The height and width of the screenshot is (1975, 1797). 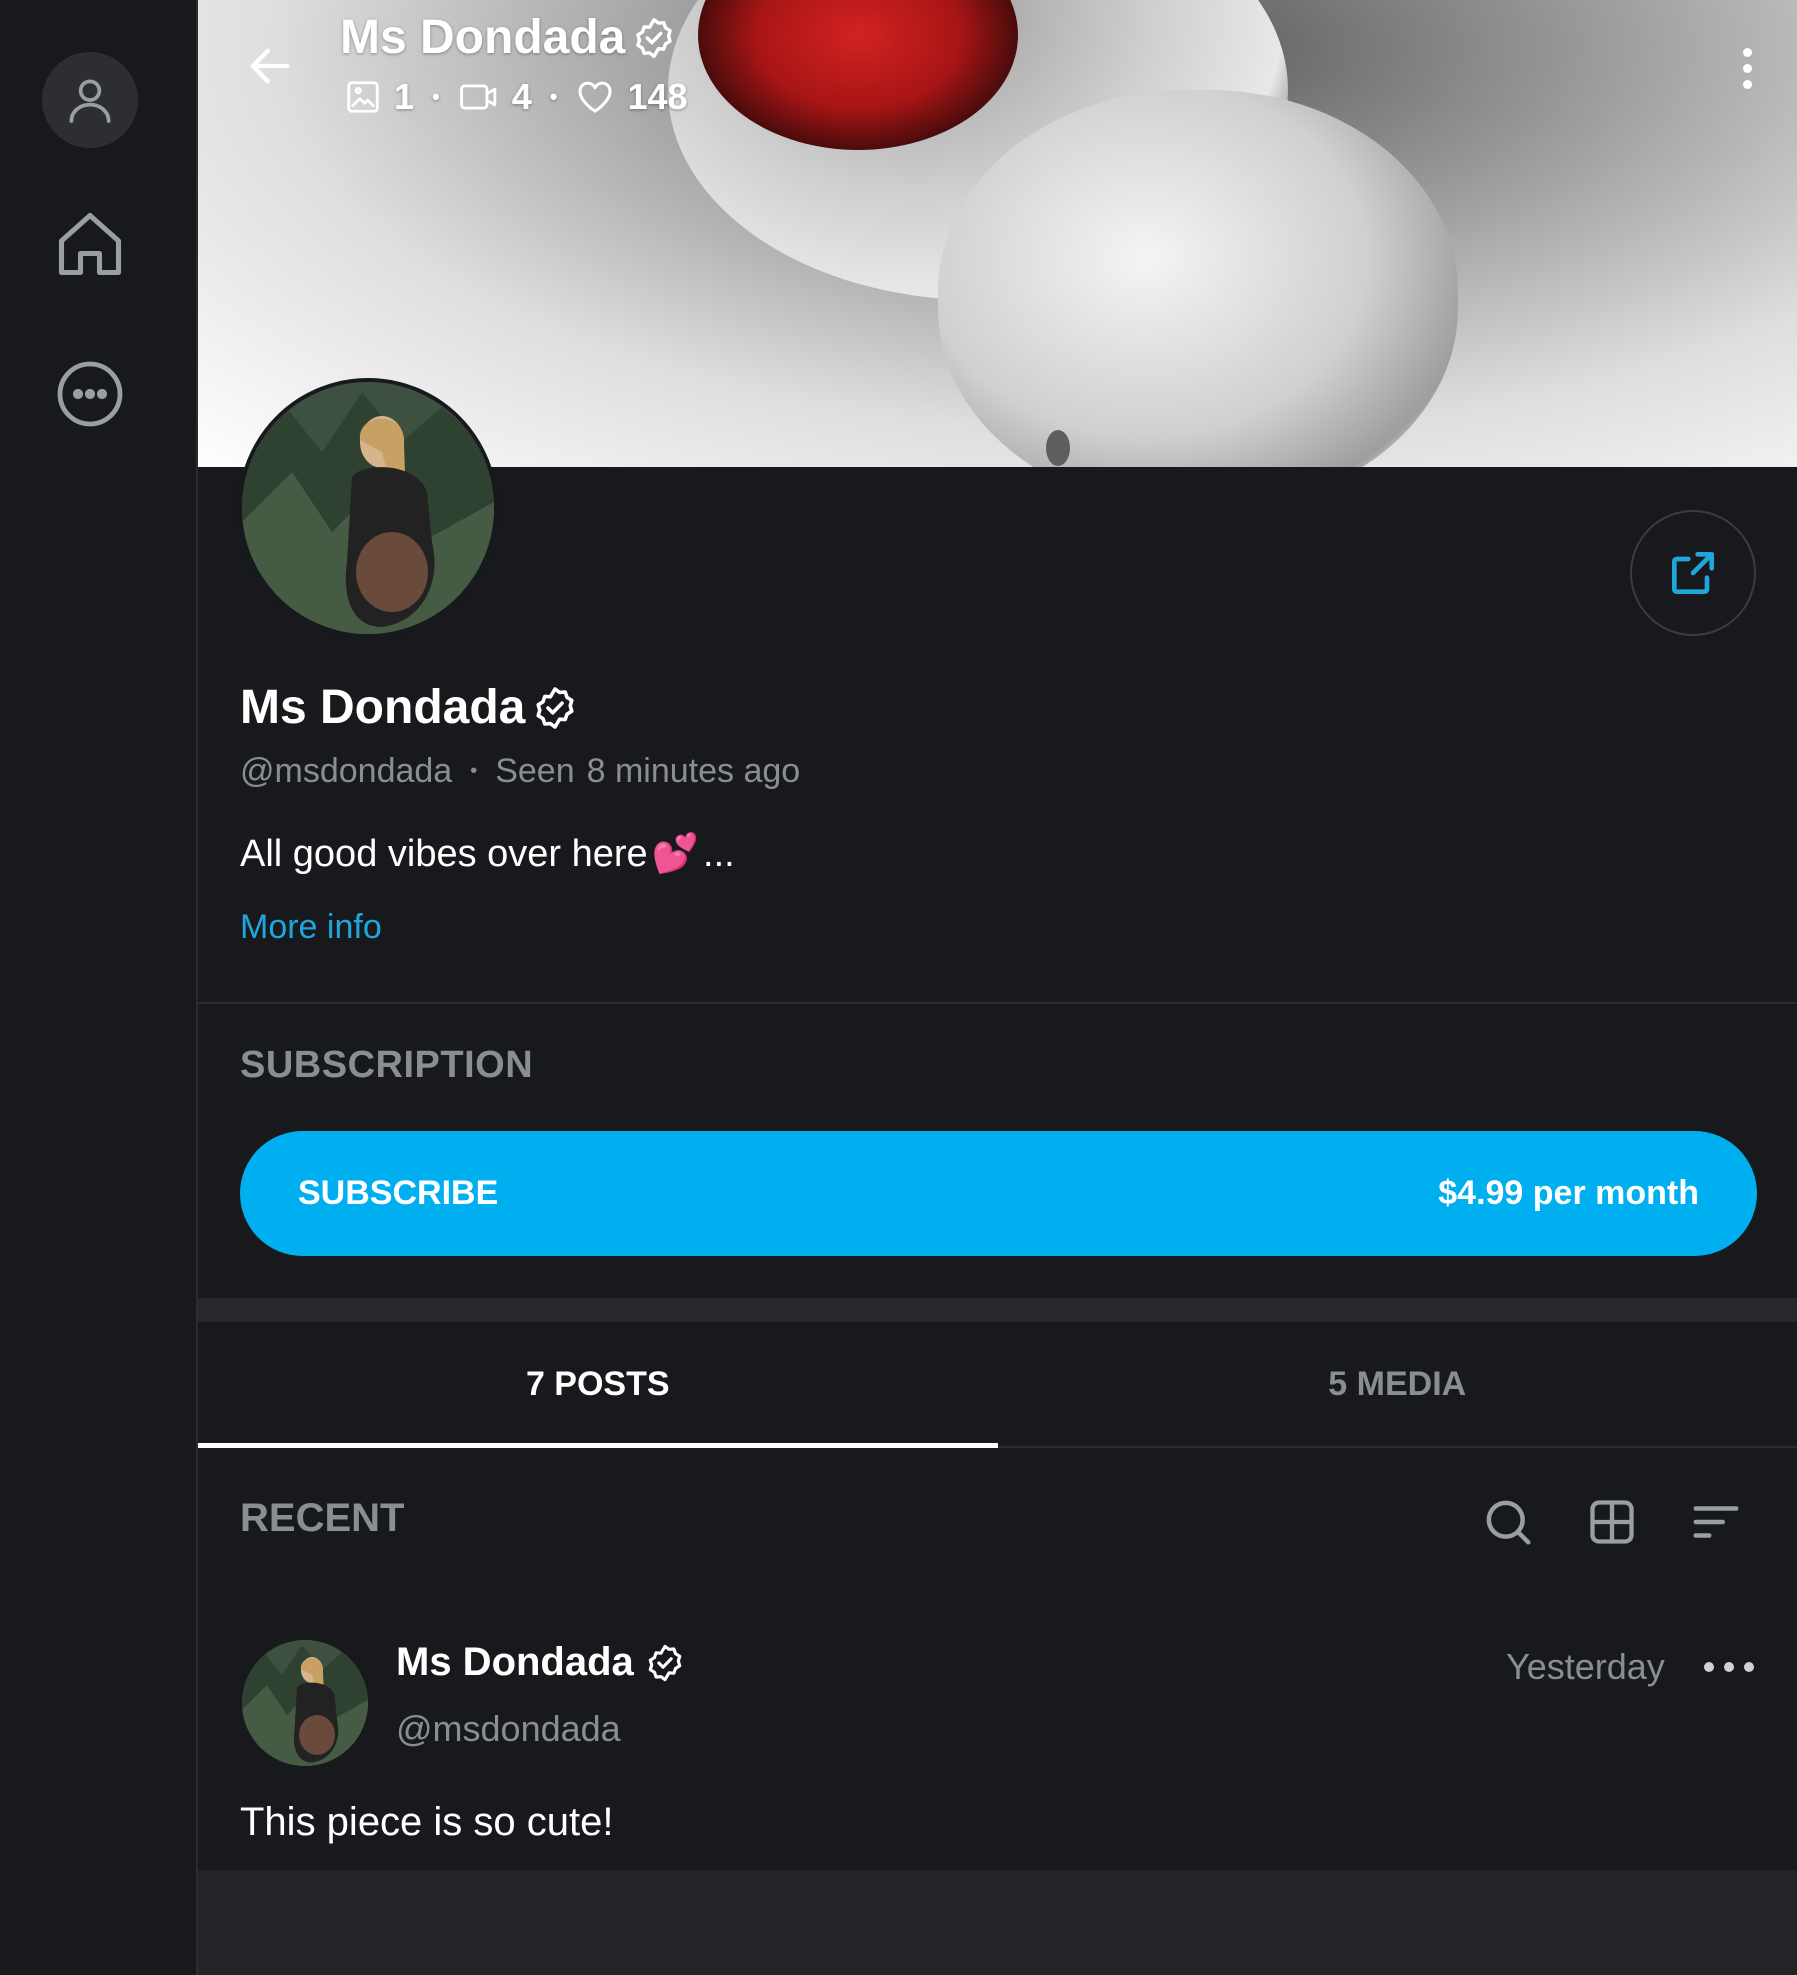 What do you see at coordinates (675, 854) in the screenshot?
I see `bio-emoji: 💕` at bounding box center [675, 854].